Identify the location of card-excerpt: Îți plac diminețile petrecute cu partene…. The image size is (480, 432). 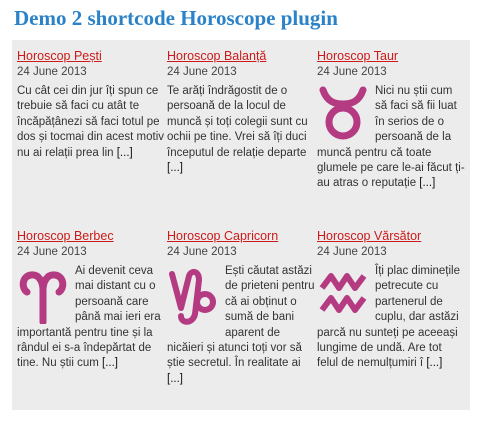
(391, 318).